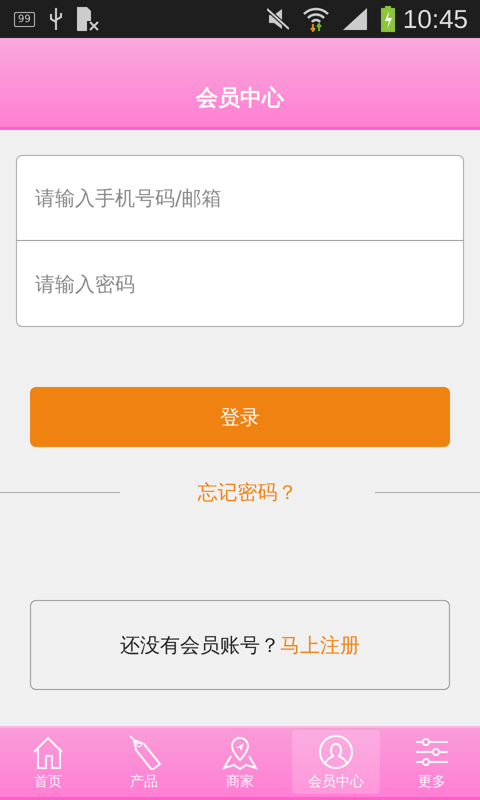 This screenshot has height=800, width=480. Describe the element at coordinates (87, 19) in the screenshot. I see `sim-card-icon` at that location.